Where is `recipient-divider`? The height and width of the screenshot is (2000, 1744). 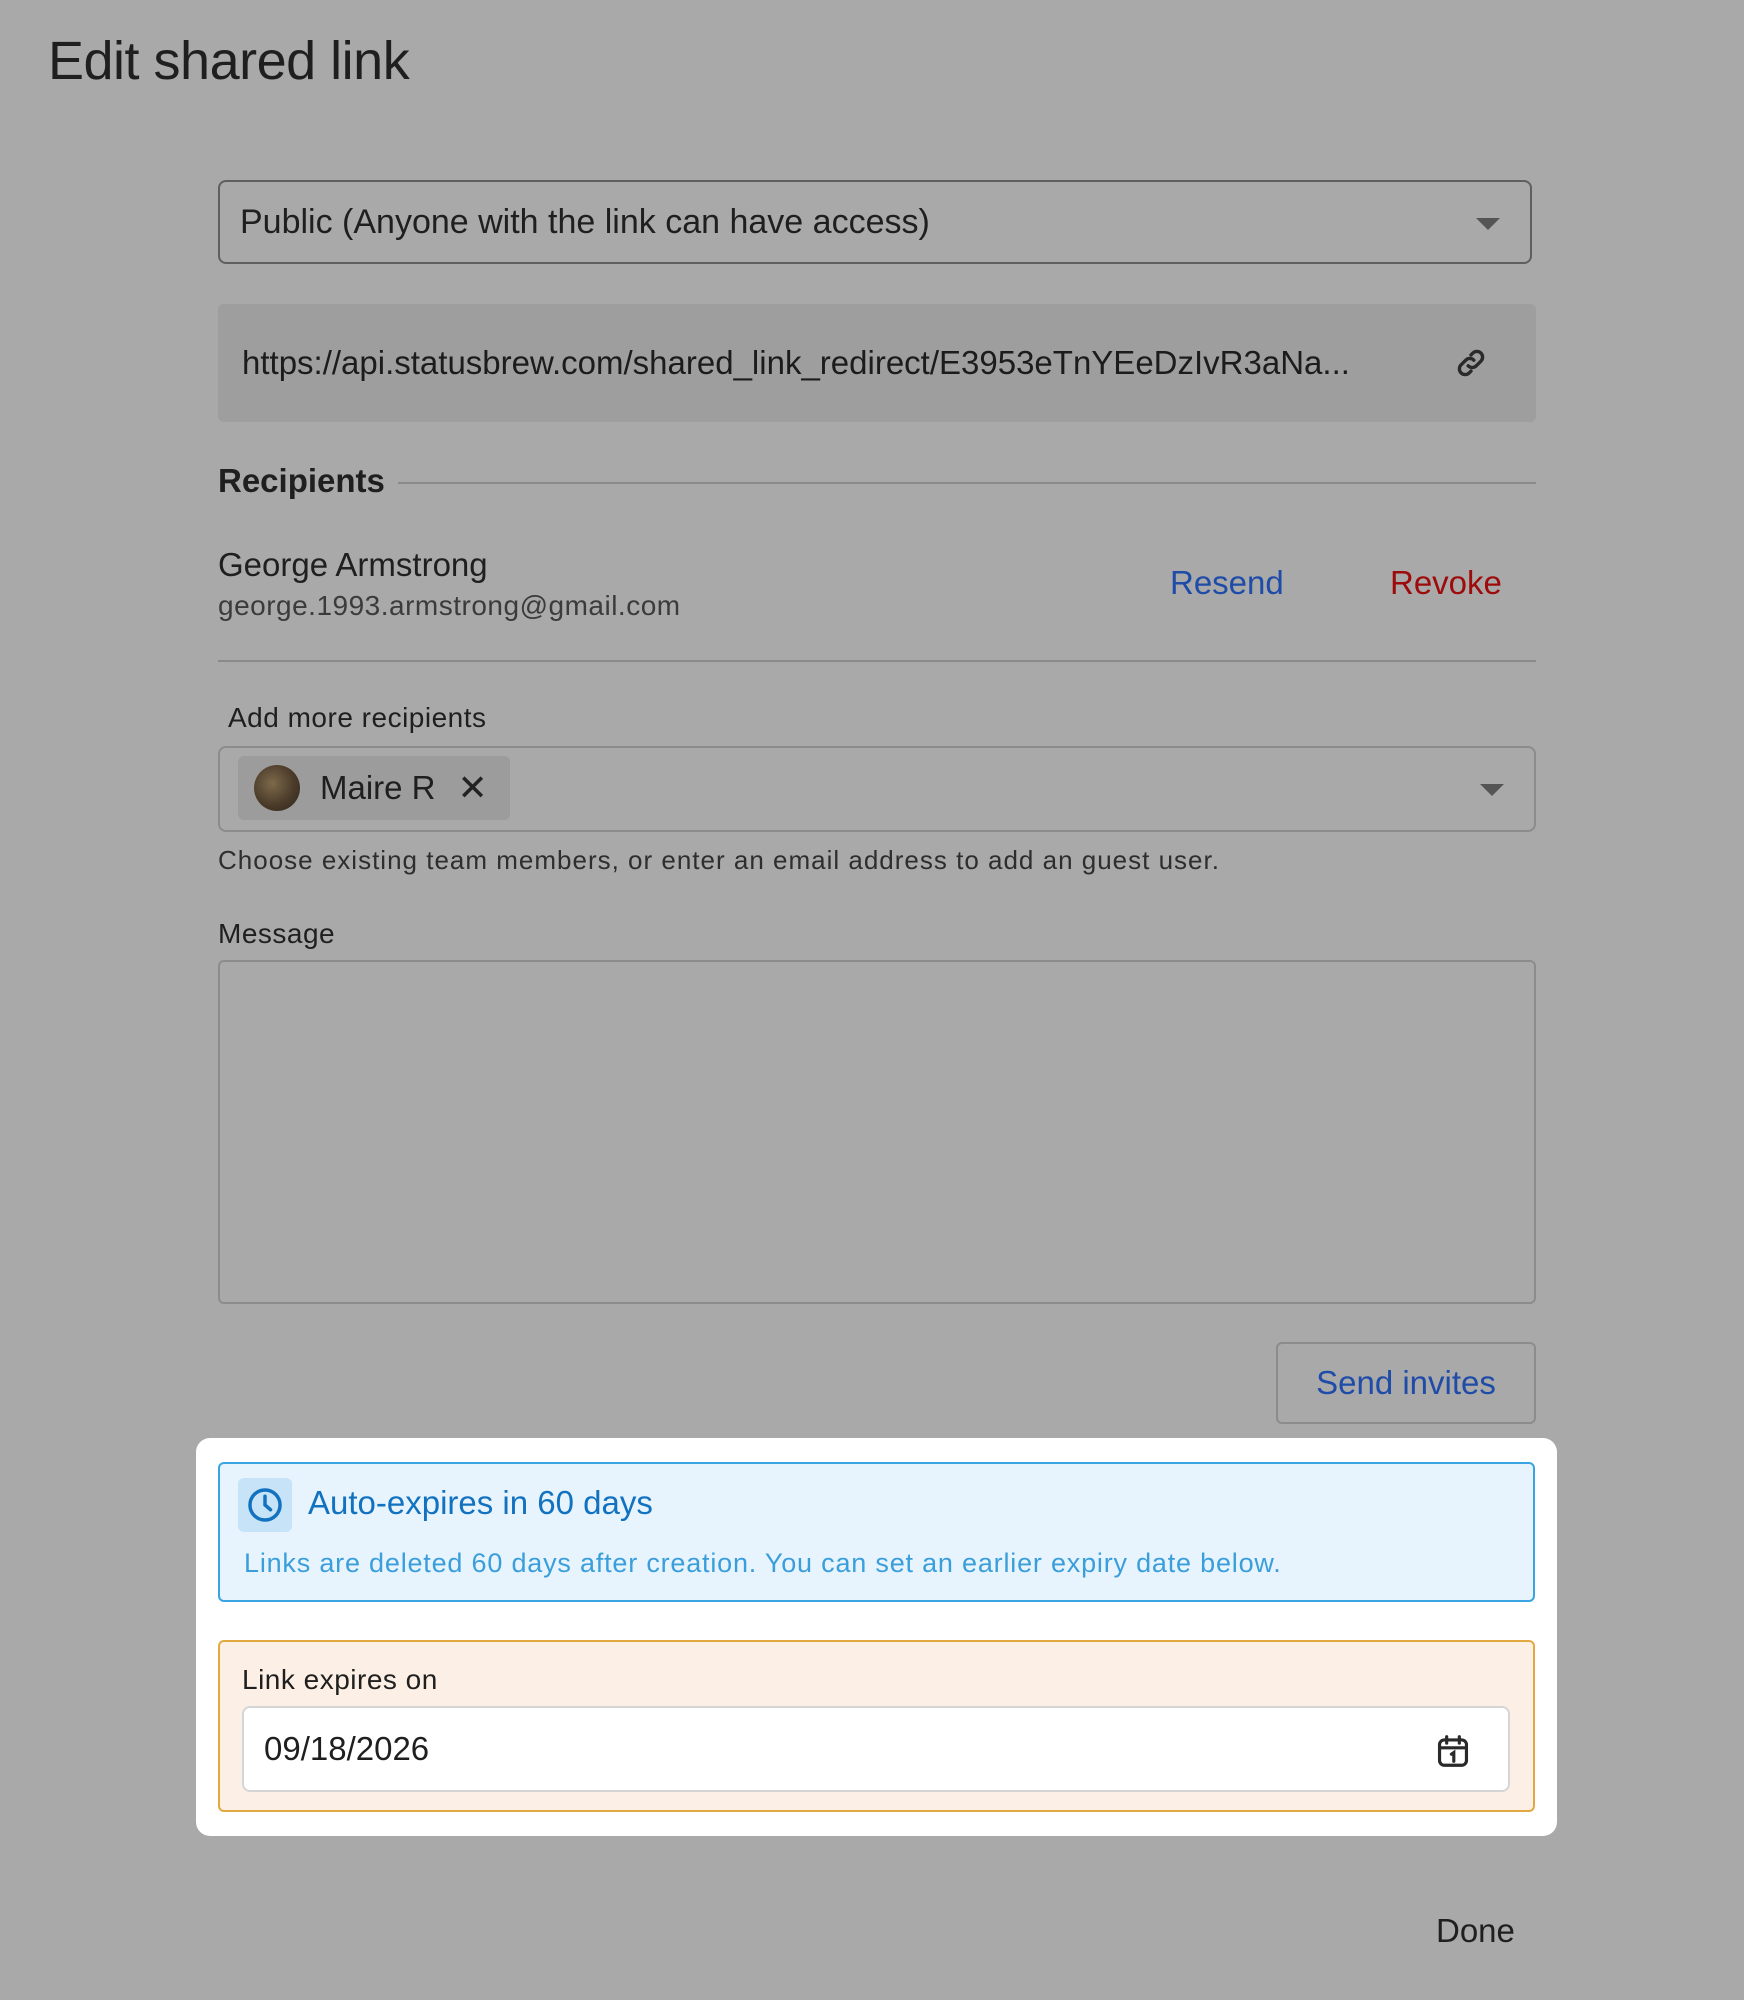 recipient-divider is located at coordinates (877, 661).